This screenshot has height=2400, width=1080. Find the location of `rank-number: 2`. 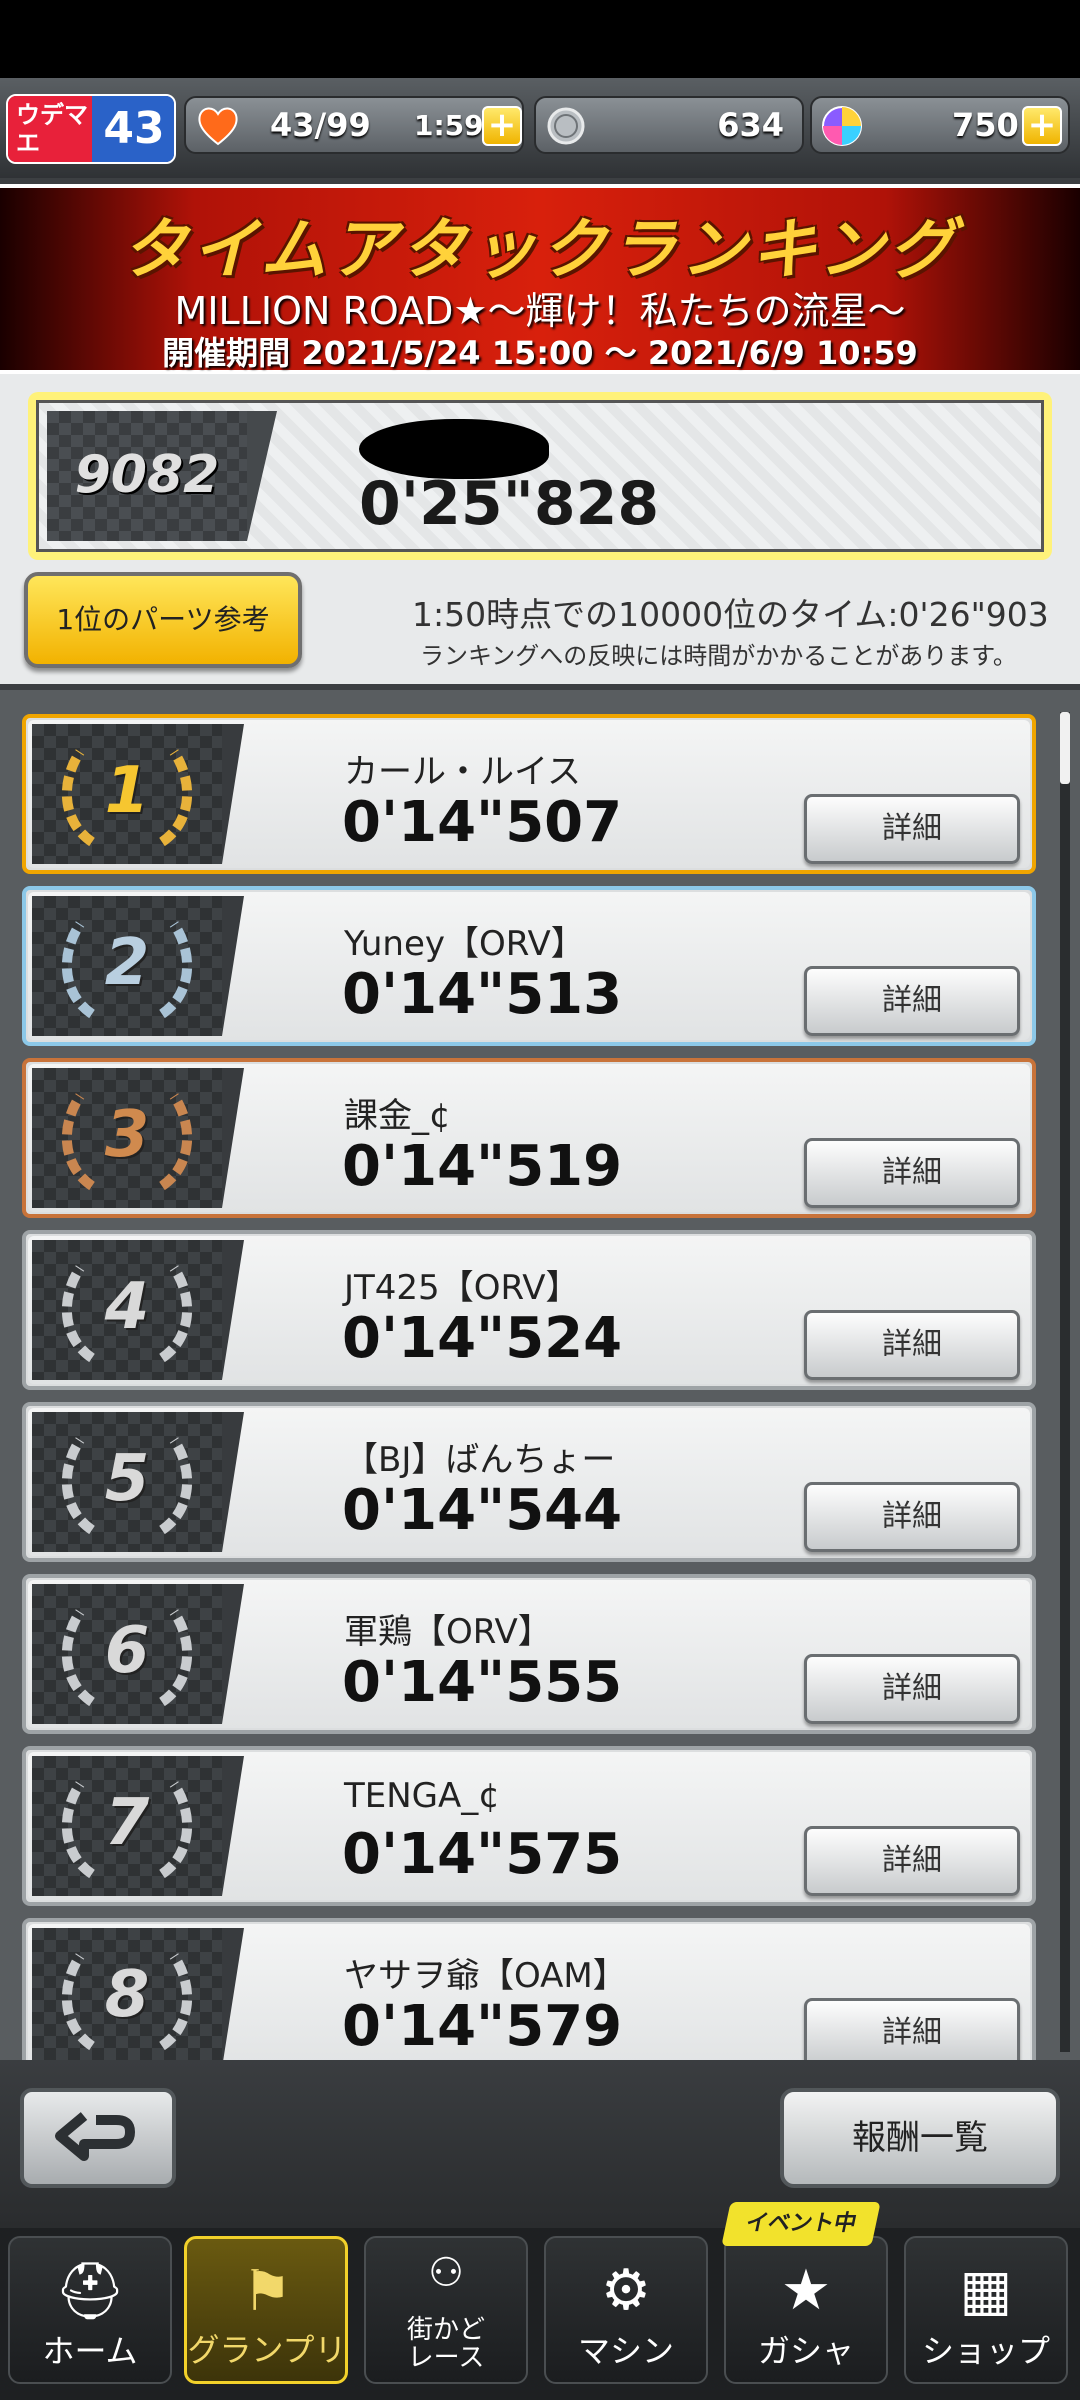

rank-number: 2 is located at coordinates (127, 963).